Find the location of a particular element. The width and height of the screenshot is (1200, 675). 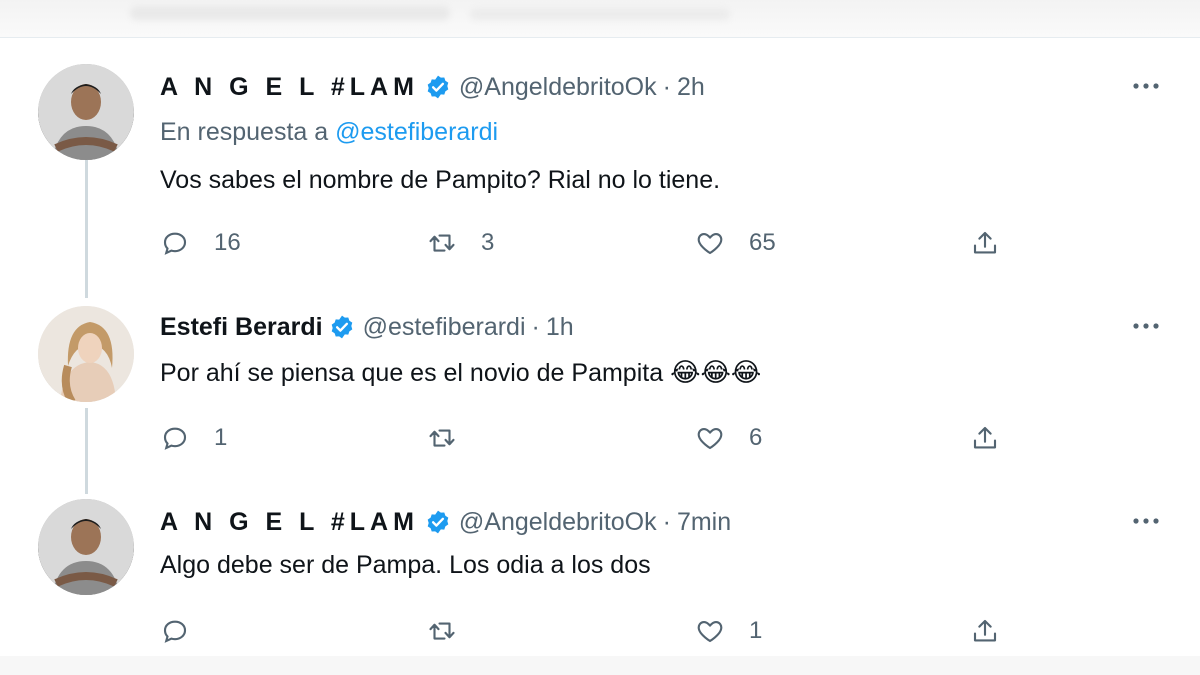

tweet-emojis: 😂😂😂 is located at coordinates (716, 373).